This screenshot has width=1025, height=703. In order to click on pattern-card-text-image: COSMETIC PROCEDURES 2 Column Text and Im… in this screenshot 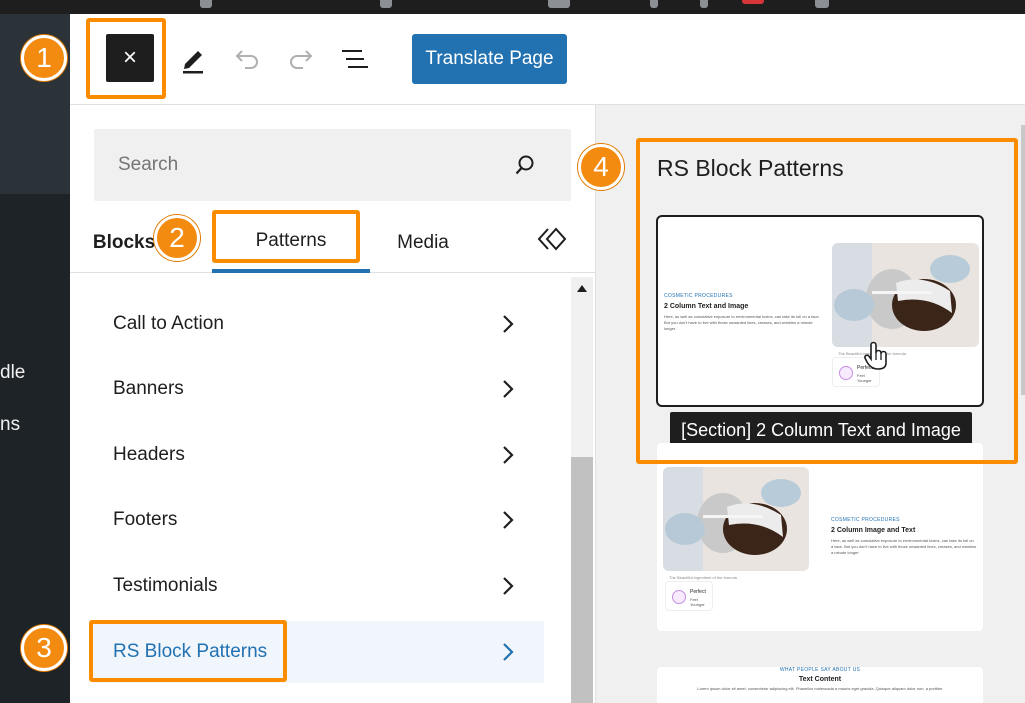, I will do `click(820, 311)`.